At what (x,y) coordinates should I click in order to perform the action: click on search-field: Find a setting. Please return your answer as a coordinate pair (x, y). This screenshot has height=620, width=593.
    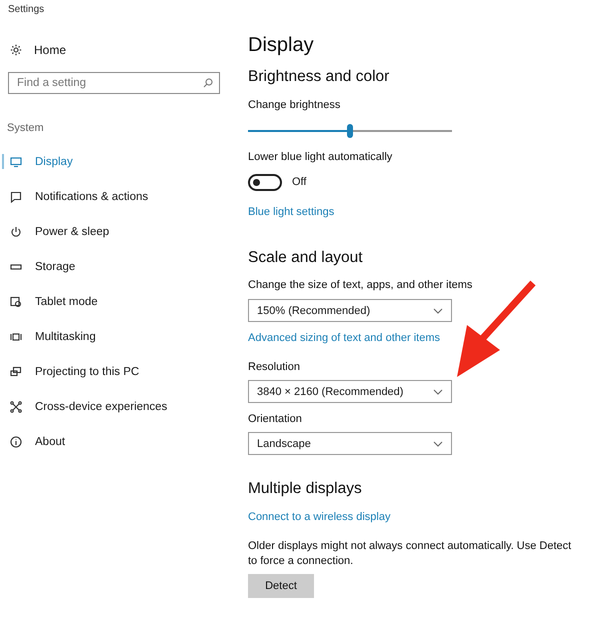
    Looking at the image, I should click on (114, 83).